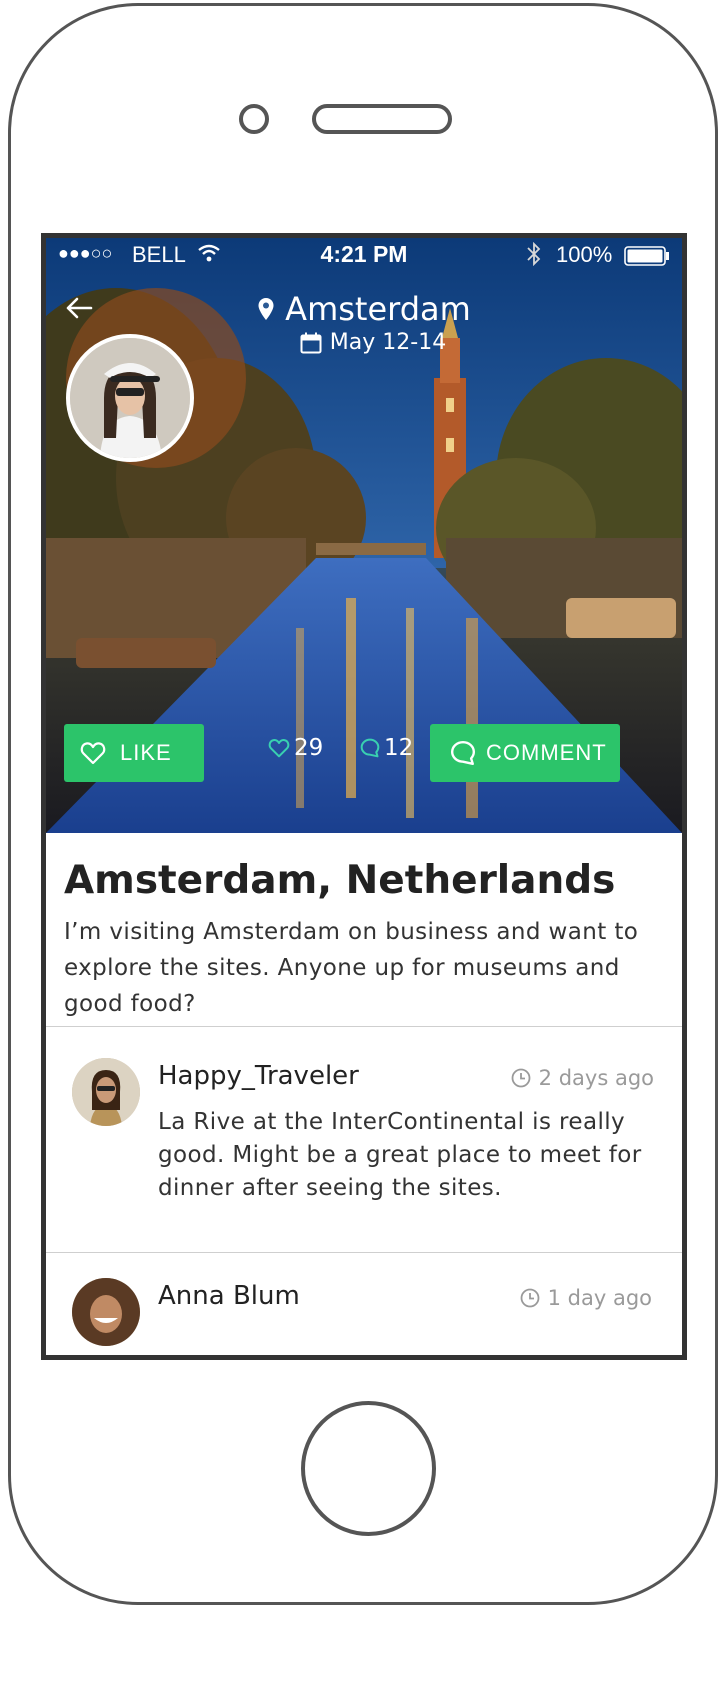 The height and width of the screenshot is (1681, 726). I want to click on author-avatar, so click(130, 398).